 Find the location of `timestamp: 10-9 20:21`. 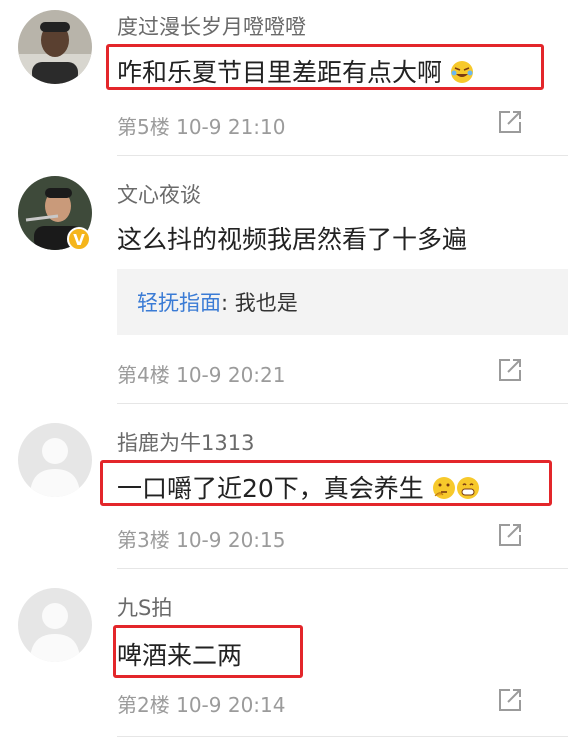

timestamp: 10-9 20:21 is located at coordinates (231, 375).